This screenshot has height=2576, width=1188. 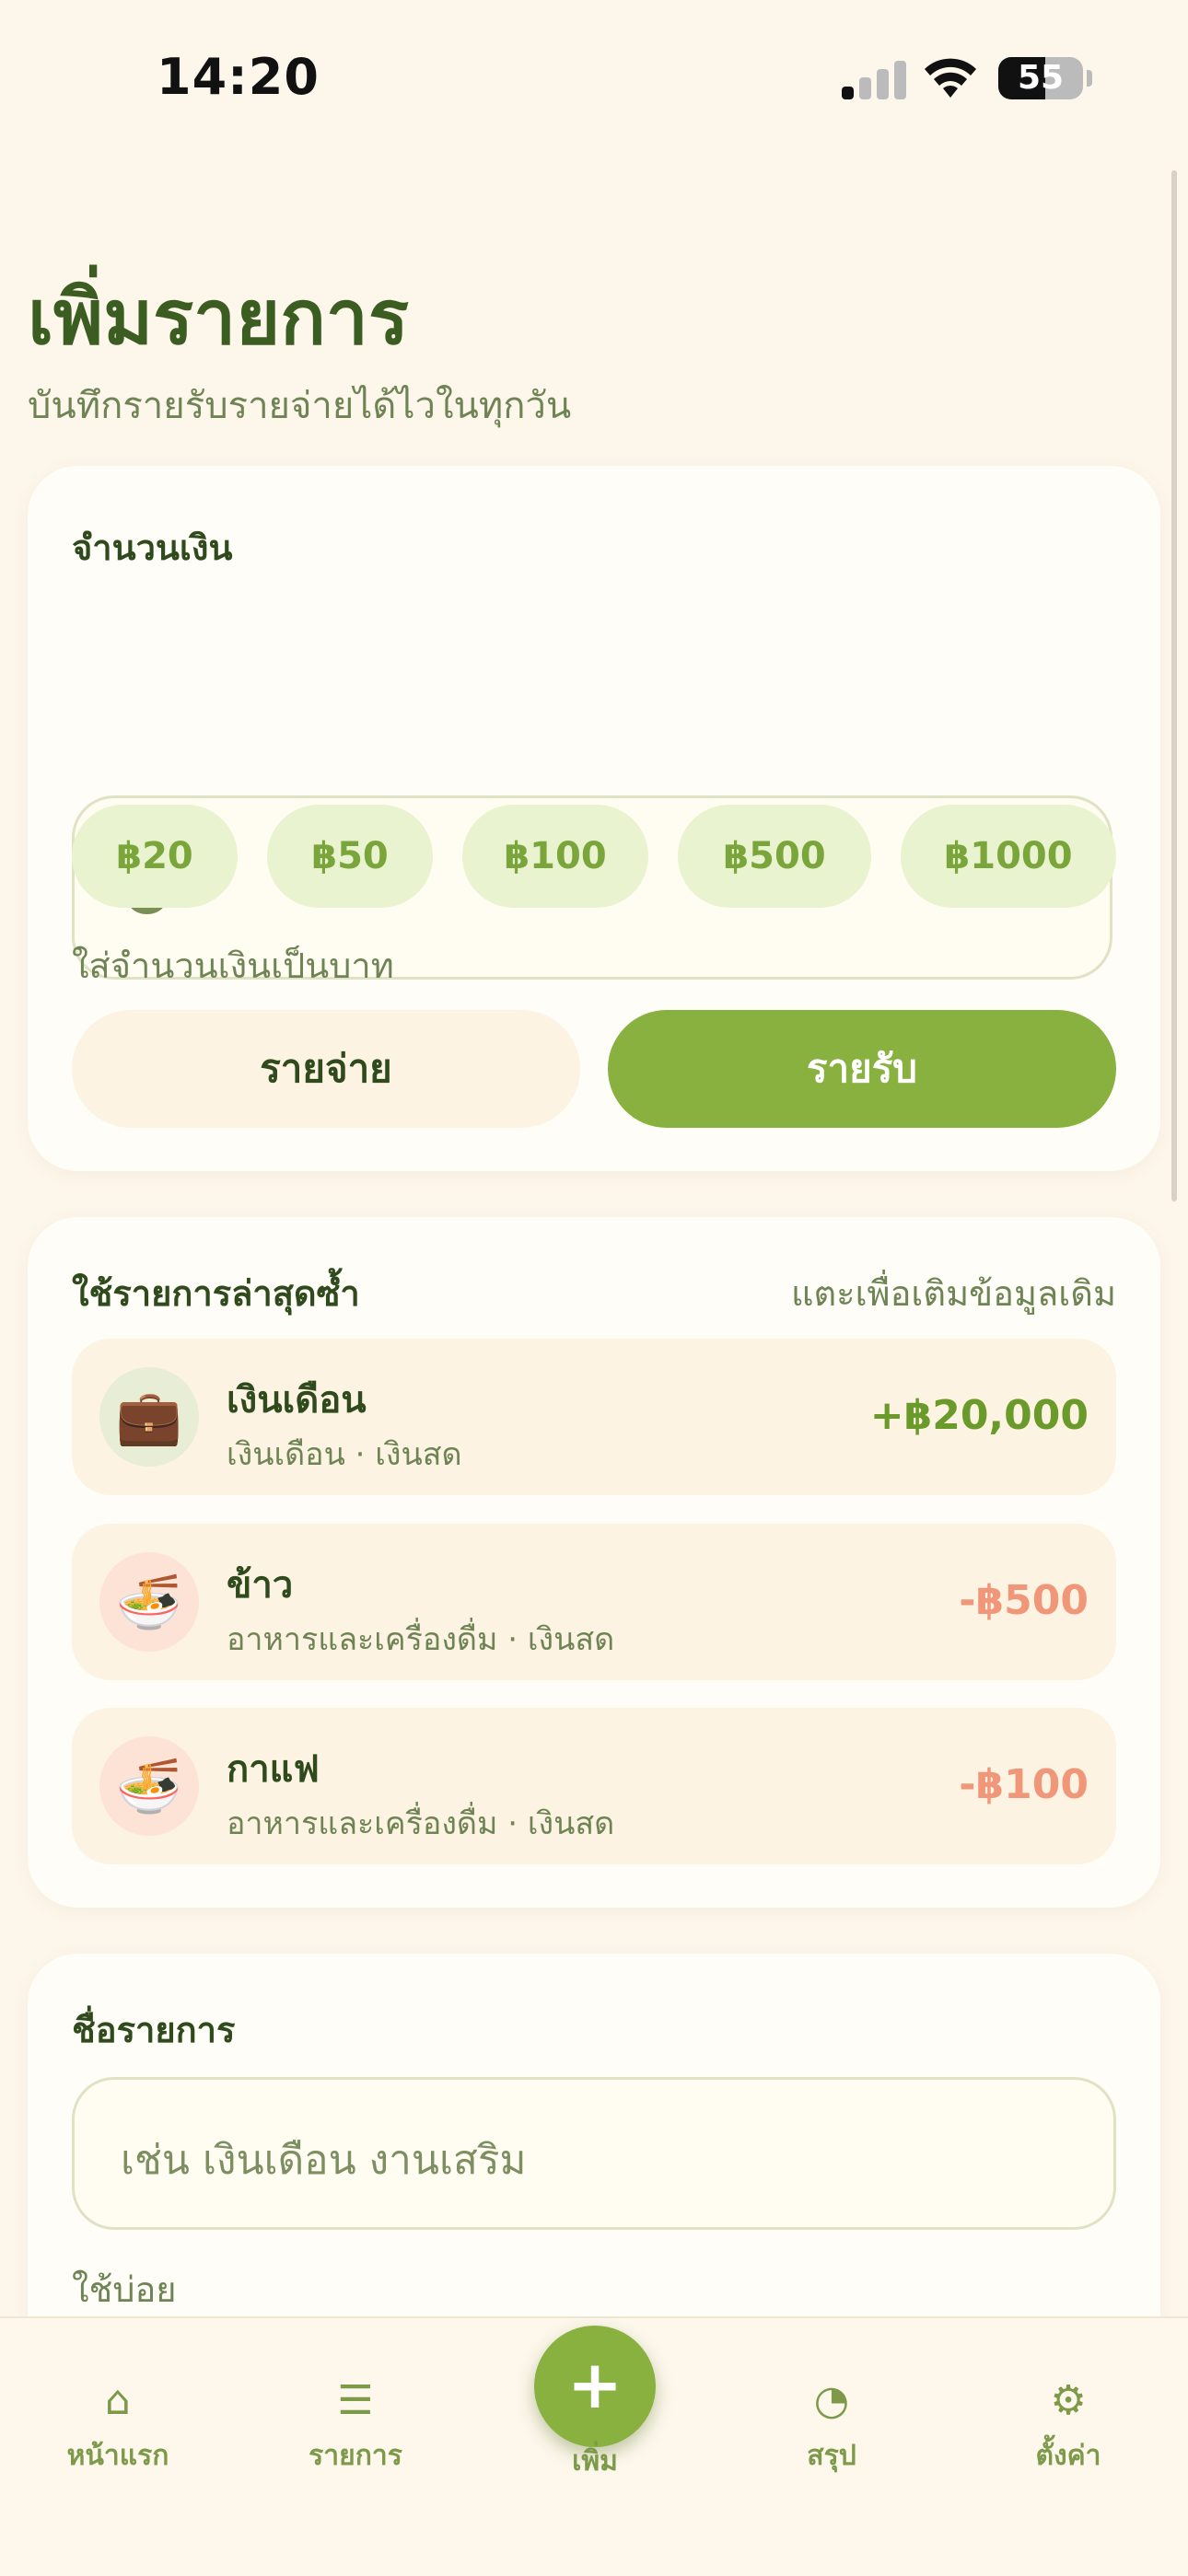 What do you see at coordinates (594, 2153) in the screenshot?
I see `item-name-input: เช่น เงินเดือน งานเสริม` at bounding box center [594, 2153].